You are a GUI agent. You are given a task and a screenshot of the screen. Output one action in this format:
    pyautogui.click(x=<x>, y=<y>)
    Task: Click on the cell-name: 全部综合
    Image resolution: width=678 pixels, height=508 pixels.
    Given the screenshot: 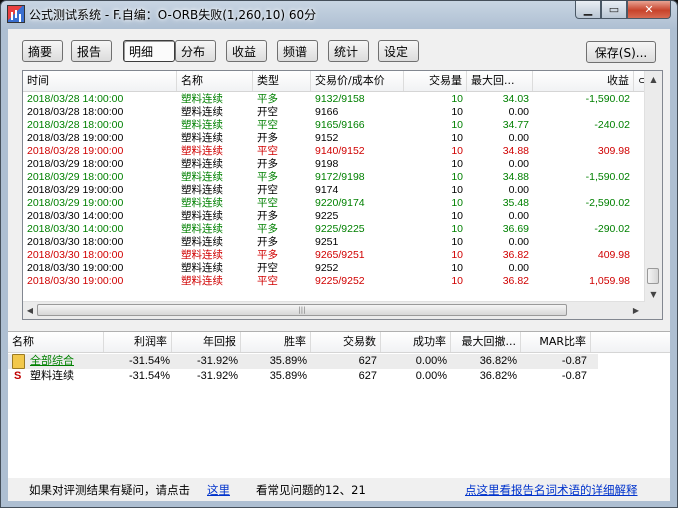 What is the action you would take?
    pyautogui.click(x=67, y=361)
    